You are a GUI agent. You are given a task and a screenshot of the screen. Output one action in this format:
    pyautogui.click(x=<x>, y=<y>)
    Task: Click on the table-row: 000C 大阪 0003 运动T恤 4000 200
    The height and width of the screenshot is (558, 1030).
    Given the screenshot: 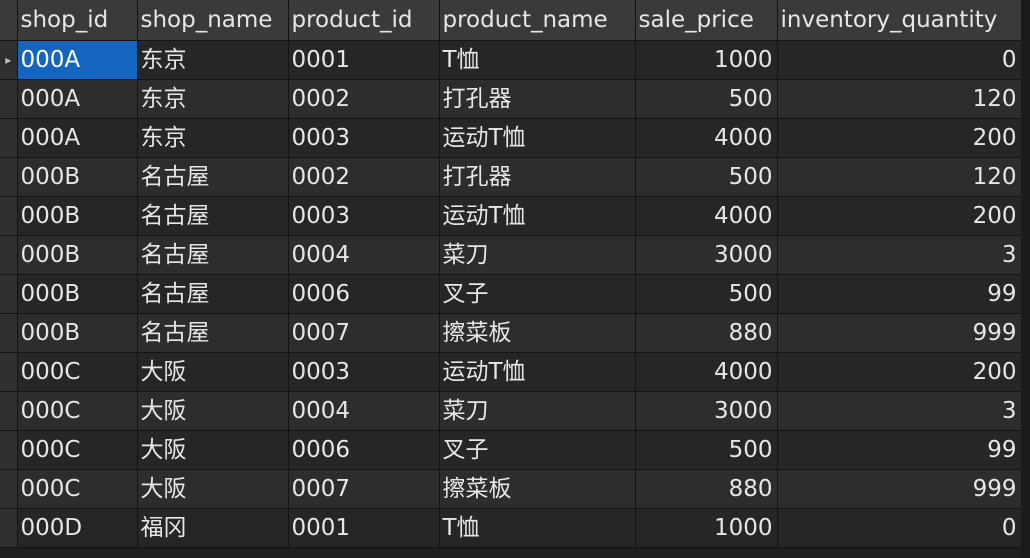 What is the action you would take?
    pyautogui.click(x=511, y=372)
    